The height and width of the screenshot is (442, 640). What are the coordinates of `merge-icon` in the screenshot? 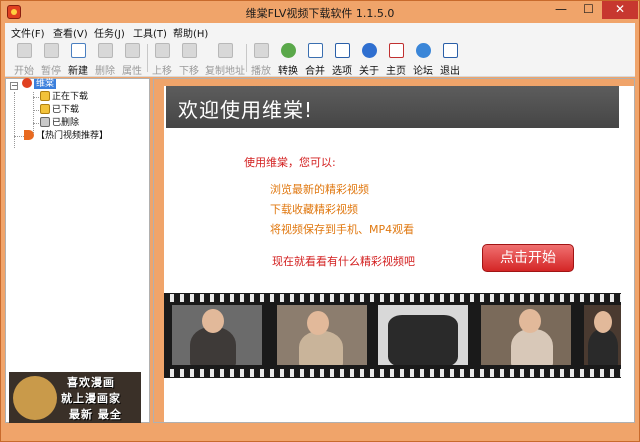 It's located at (315, 50).